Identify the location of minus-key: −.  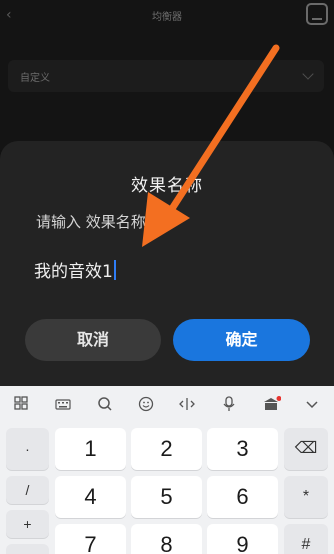
(27, 549).